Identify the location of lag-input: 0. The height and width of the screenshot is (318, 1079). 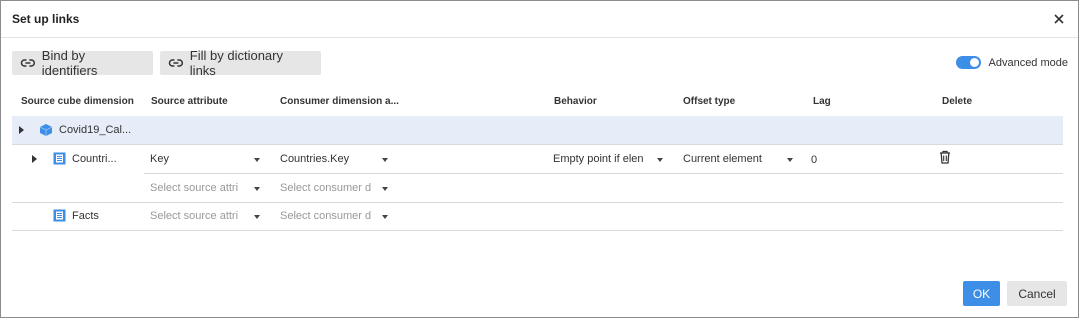
(814, 160).